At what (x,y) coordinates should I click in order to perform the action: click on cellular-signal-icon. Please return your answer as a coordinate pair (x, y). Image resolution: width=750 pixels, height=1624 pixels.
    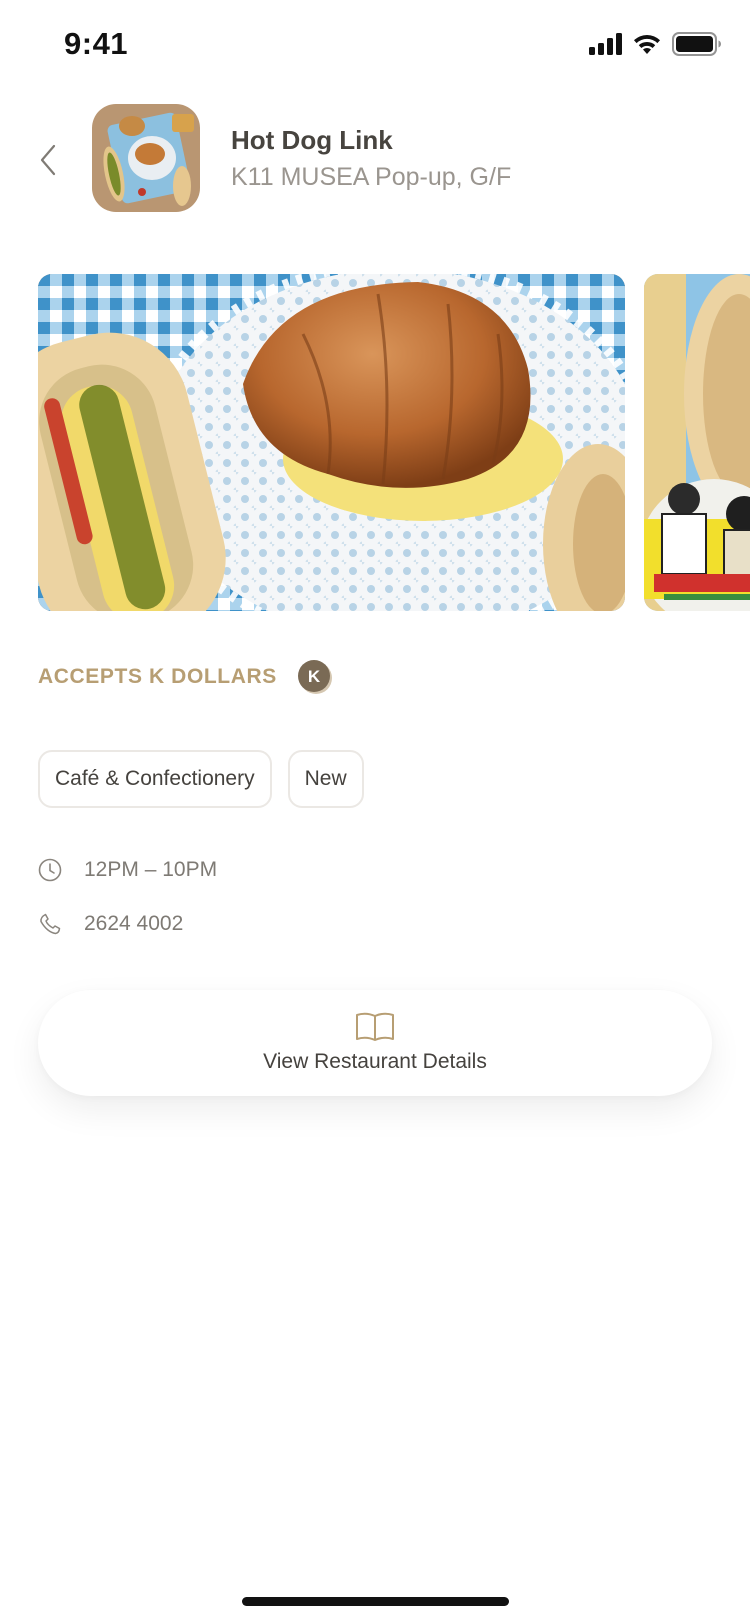
    Looking at the image, I should click on (605, 44).